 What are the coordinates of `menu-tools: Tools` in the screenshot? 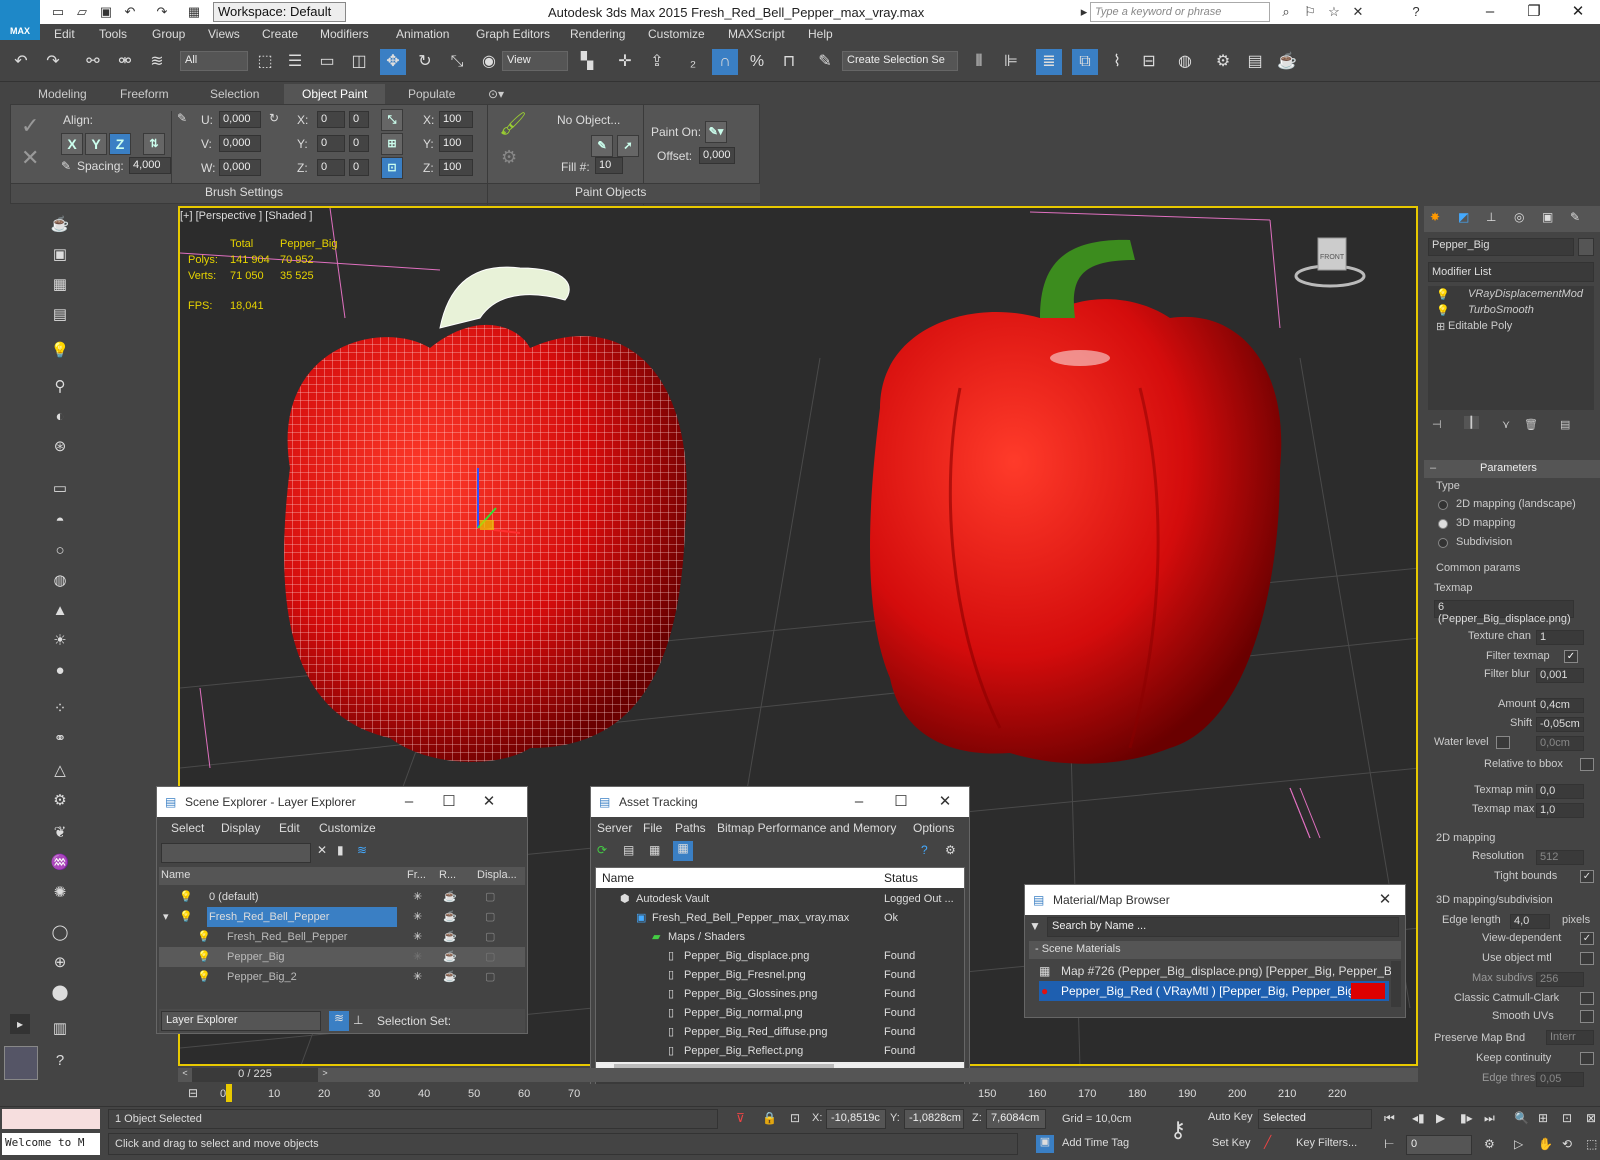 It's located at (113, 34).